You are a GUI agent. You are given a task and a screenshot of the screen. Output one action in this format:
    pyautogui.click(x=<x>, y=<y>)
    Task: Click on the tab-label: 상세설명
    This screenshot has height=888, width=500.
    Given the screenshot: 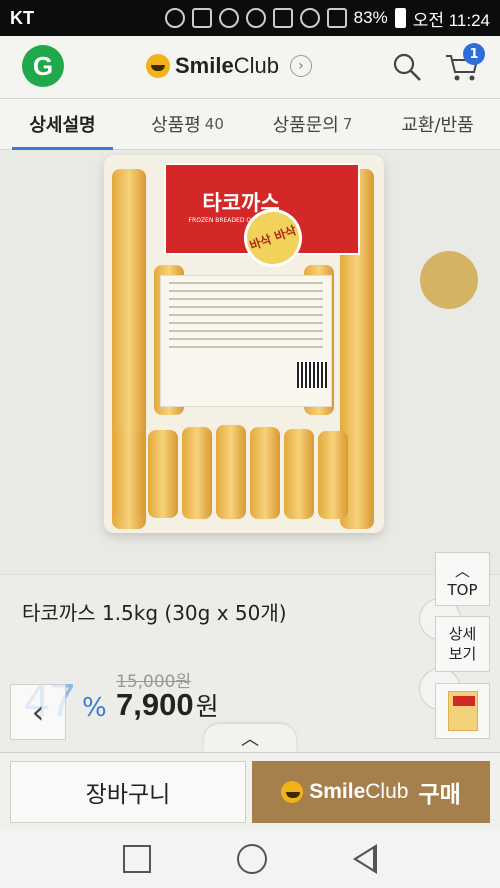 What is the action you would take?
    pyautogui.click(x=62, y=125)
    